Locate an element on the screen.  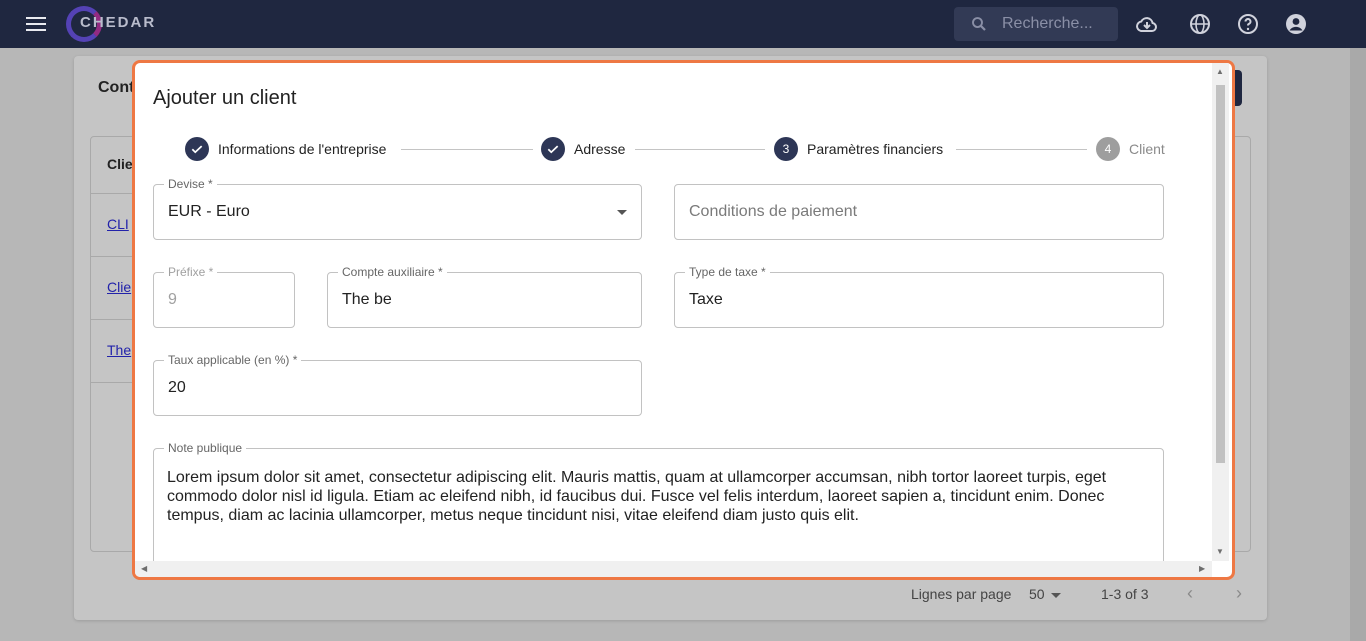
field-label: Compte auxiliaire * is located at coordinates (392, 272).